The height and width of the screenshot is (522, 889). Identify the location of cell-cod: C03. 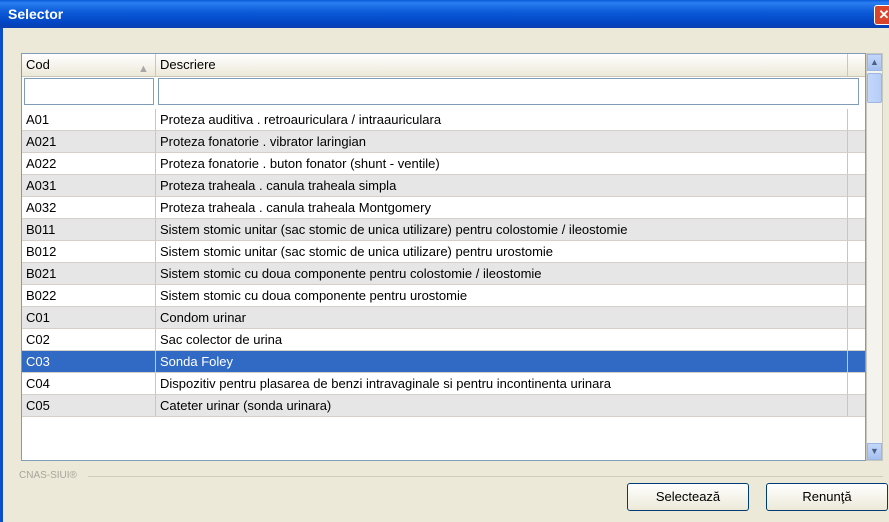
(89, 361).